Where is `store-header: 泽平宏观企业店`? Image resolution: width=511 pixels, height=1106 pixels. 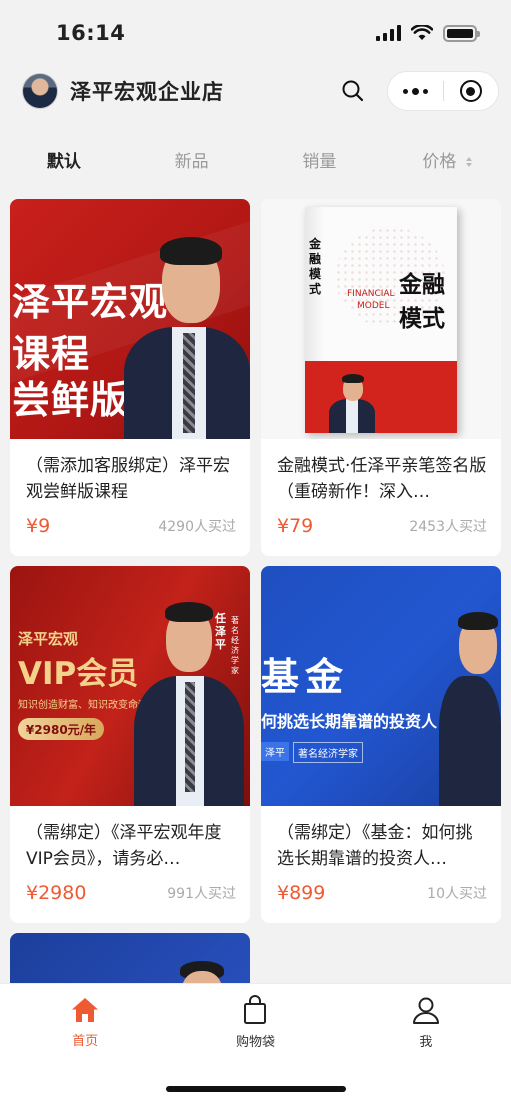 store-header: 泽平宏观企业店 is located at coordinates (255, 91).